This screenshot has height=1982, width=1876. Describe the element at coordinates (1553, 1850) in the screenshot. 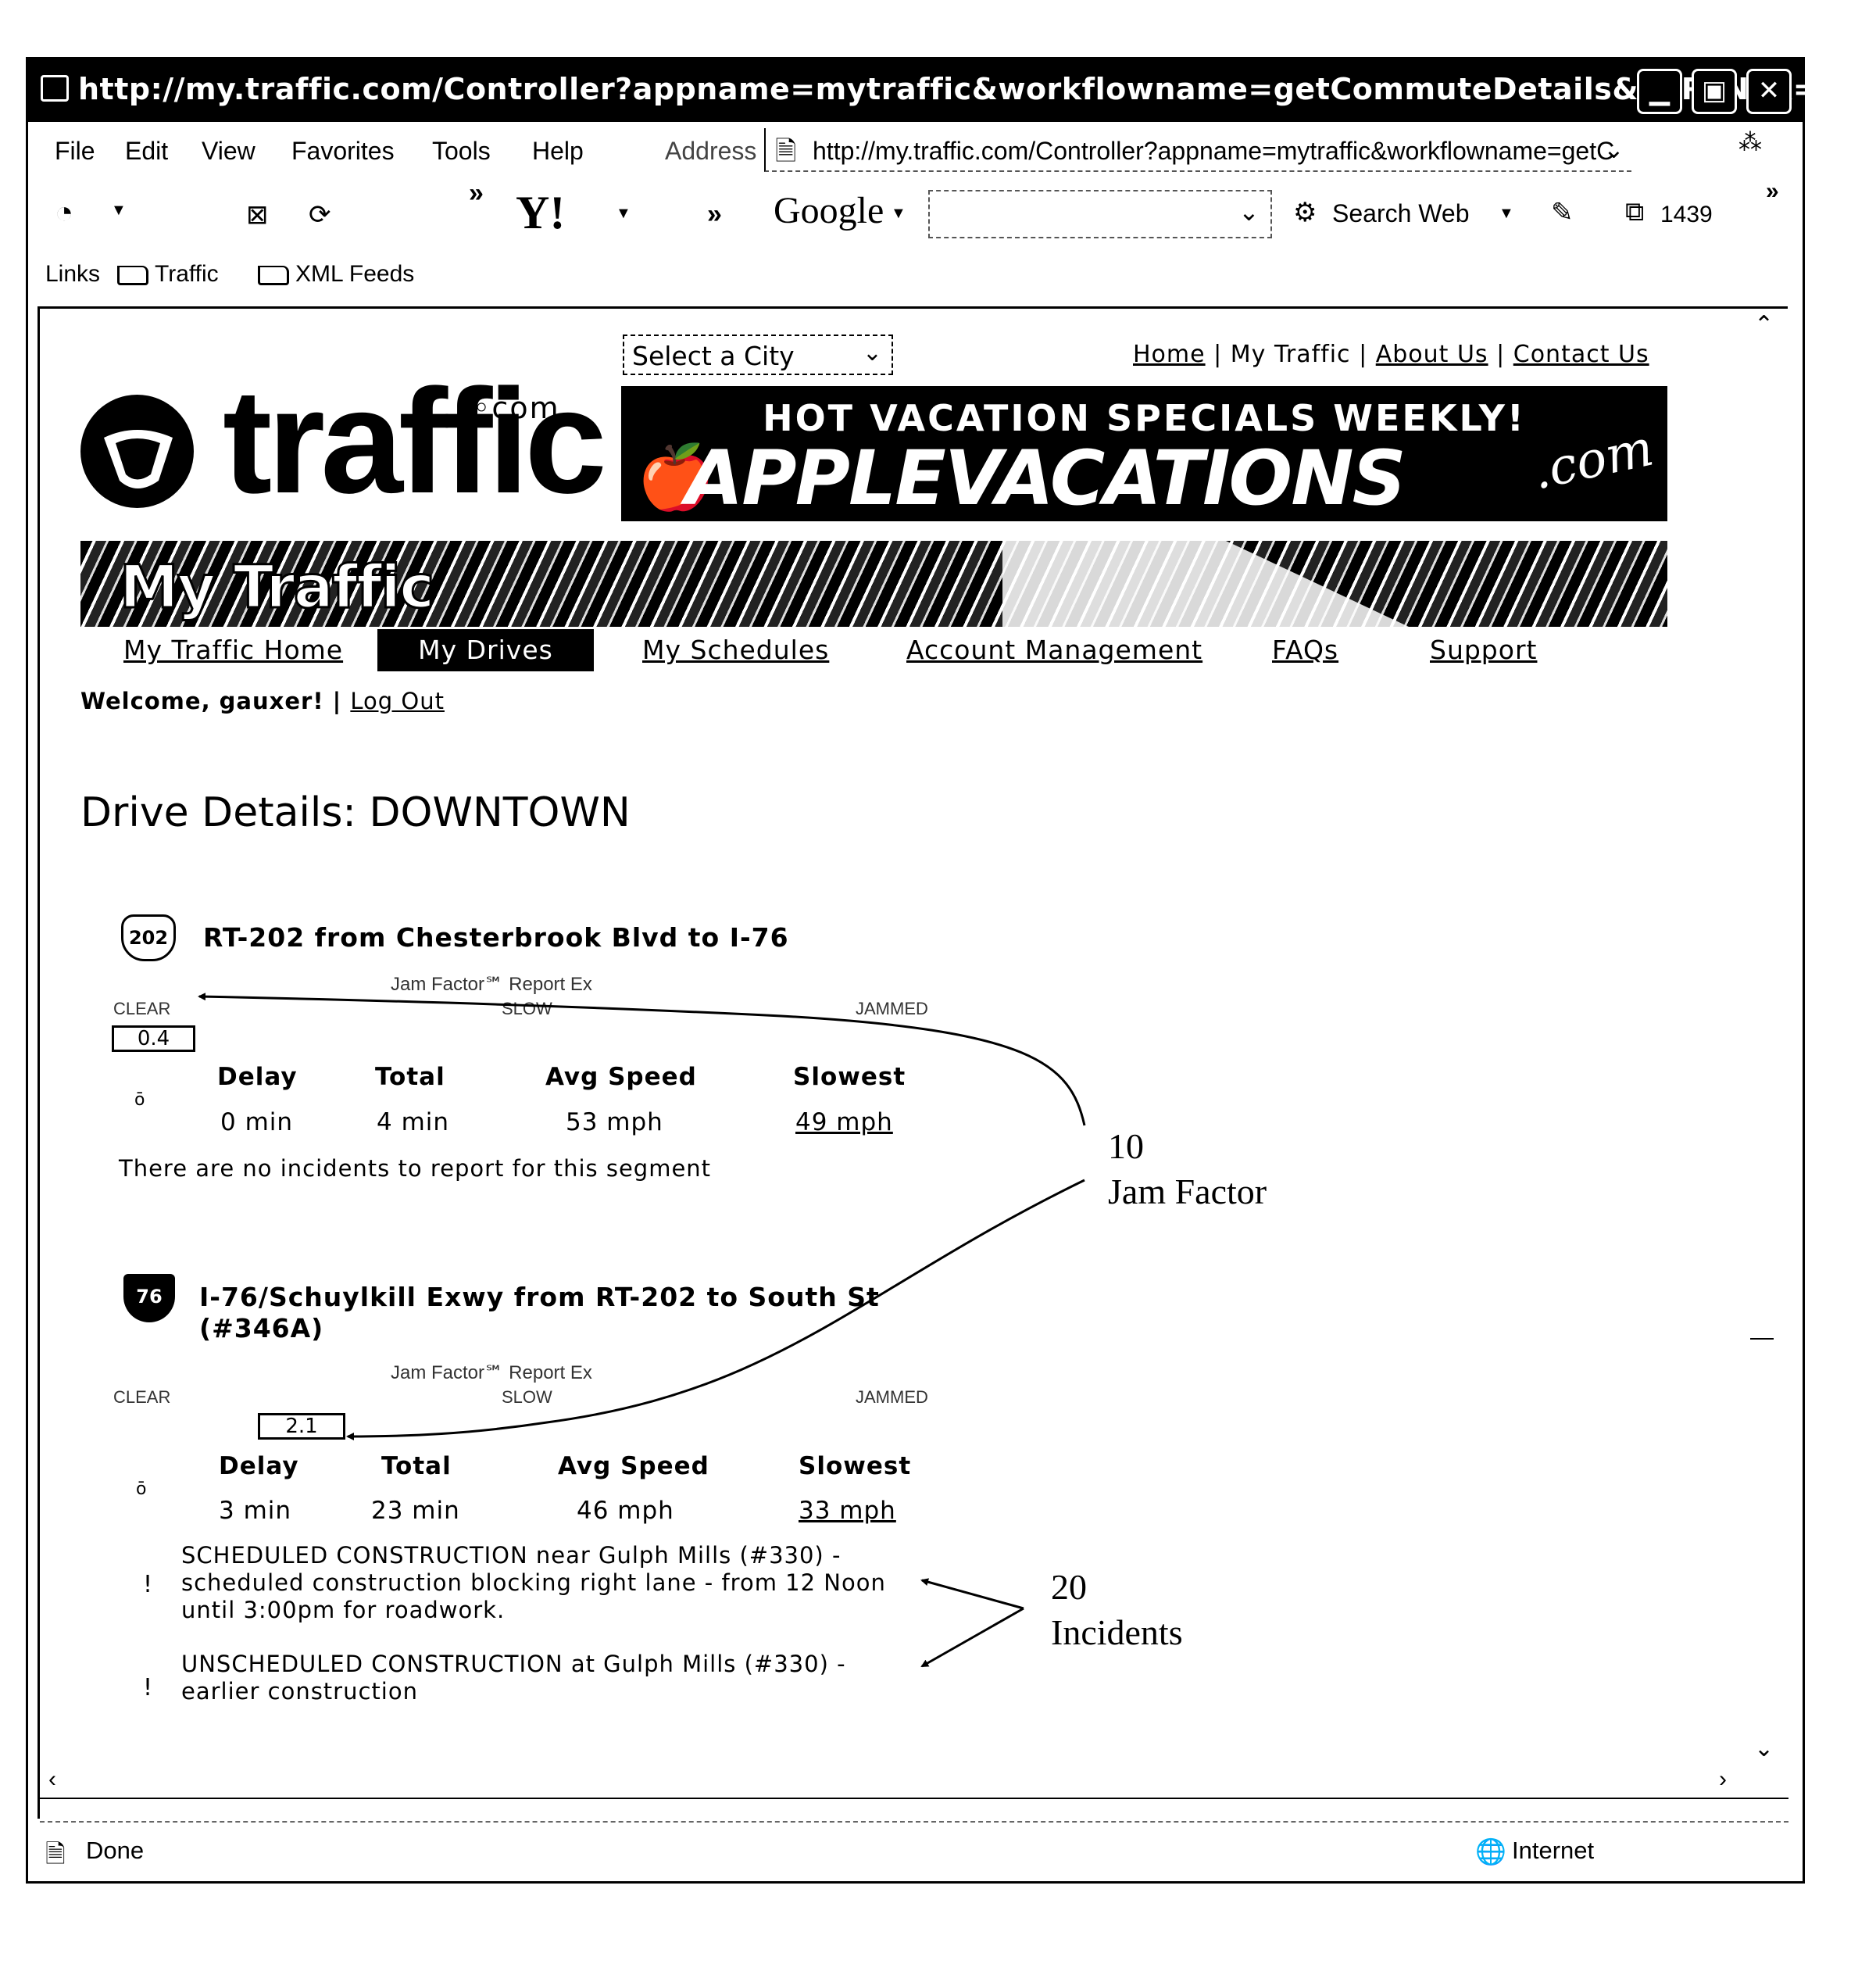

I see `security-zone: Internet` at that location.